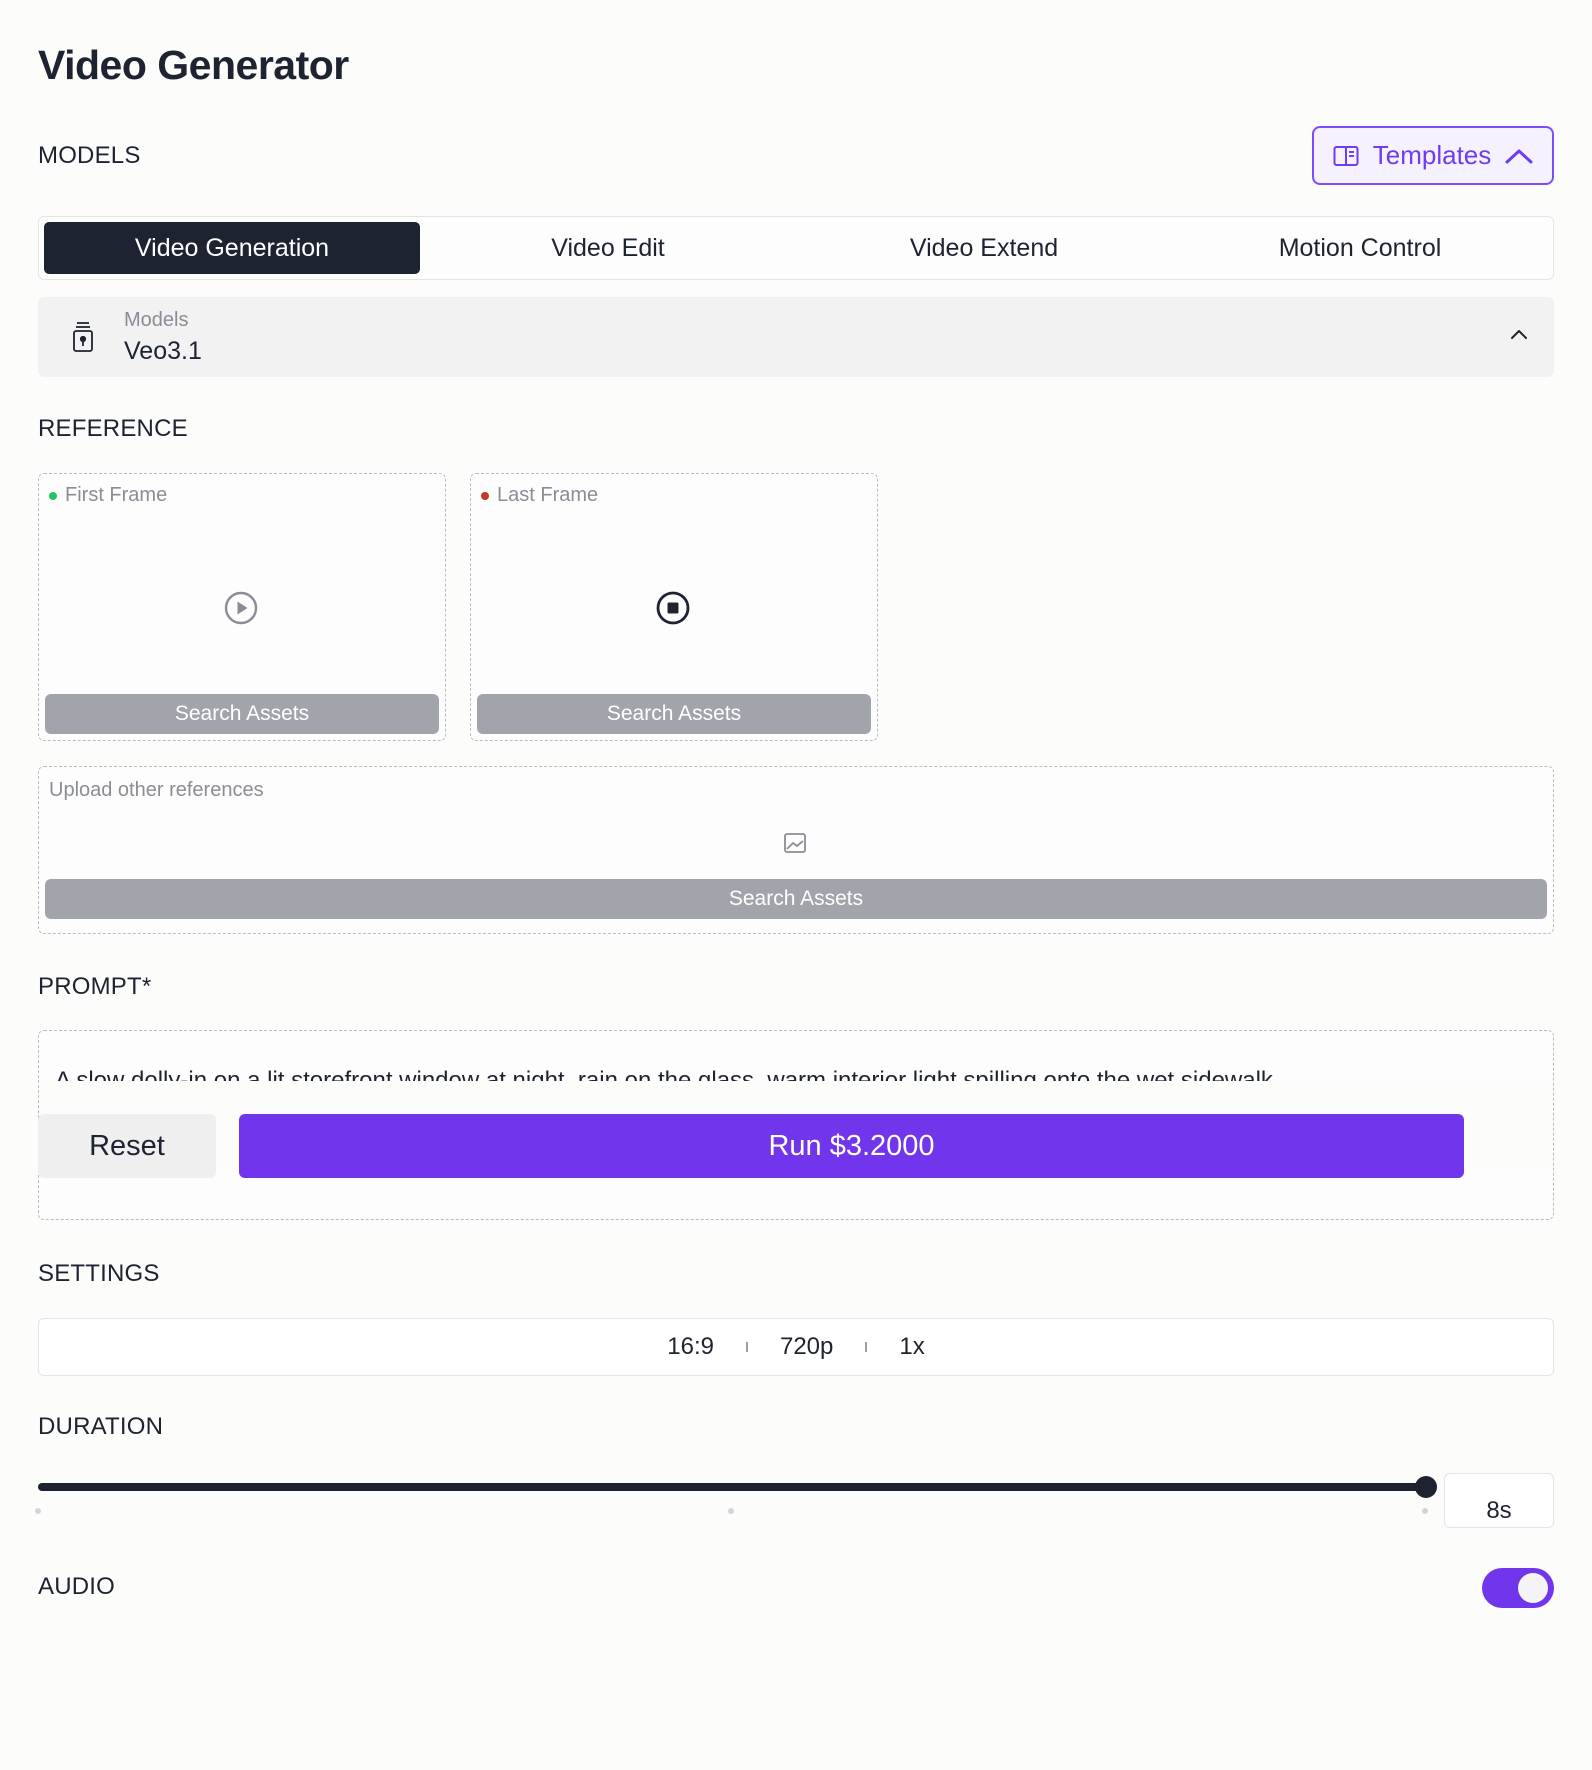  Describe the element at coordinates (851, 1146) in the screenshot. I see `run-button: Run $3.2000` at that location.